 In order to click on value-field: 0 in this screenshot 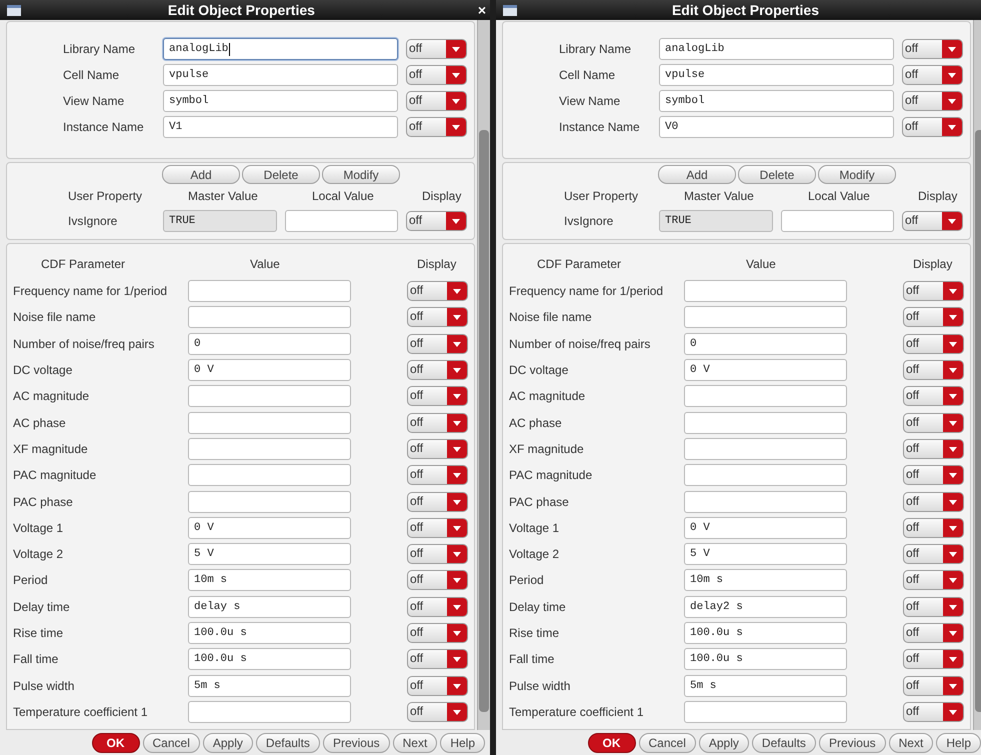, I will do `click(269, 343)`.